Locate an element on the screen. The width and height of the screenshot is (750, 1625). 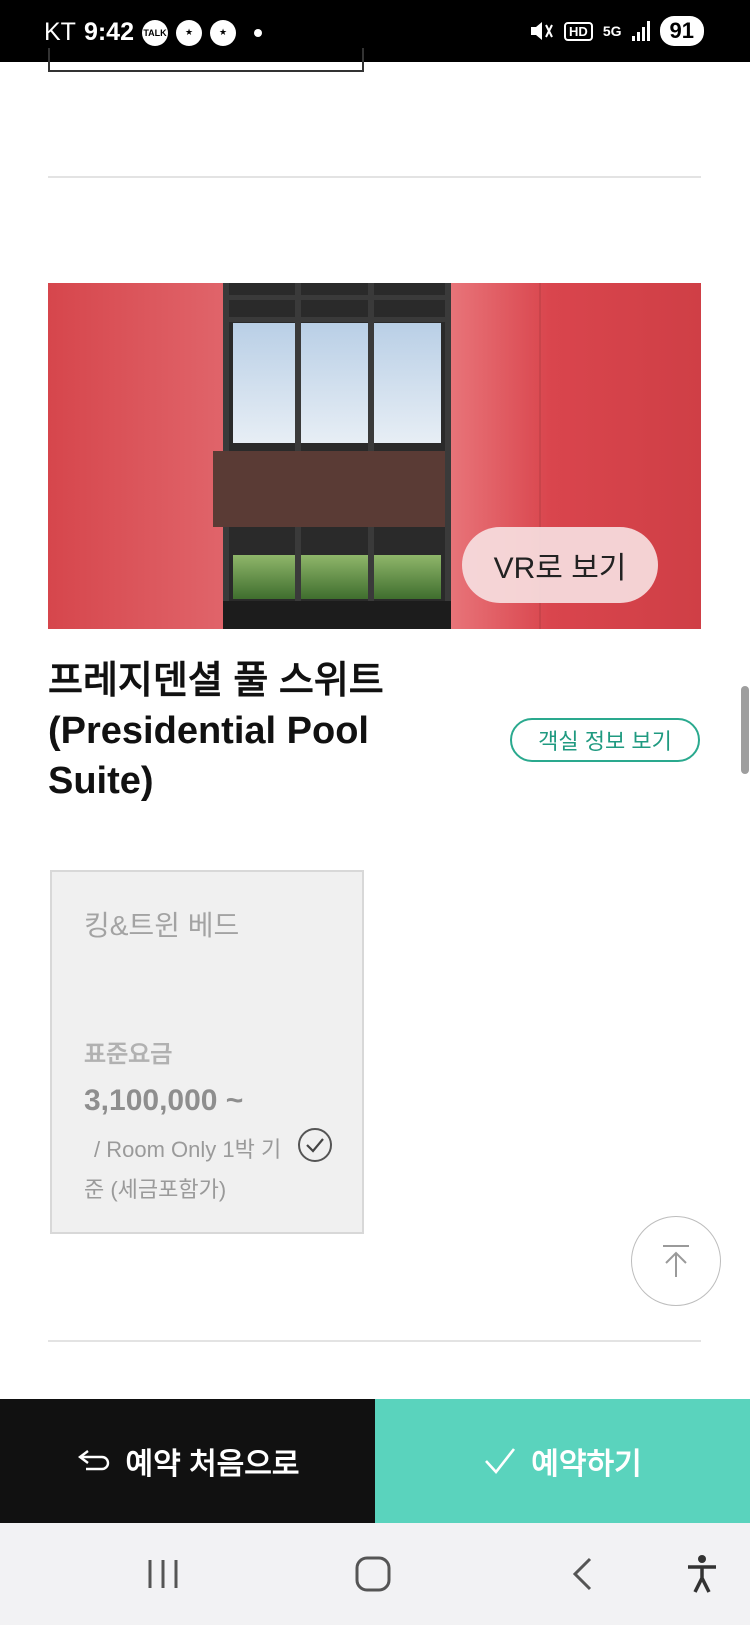
mute-icon is located at coordinates (542, 31).